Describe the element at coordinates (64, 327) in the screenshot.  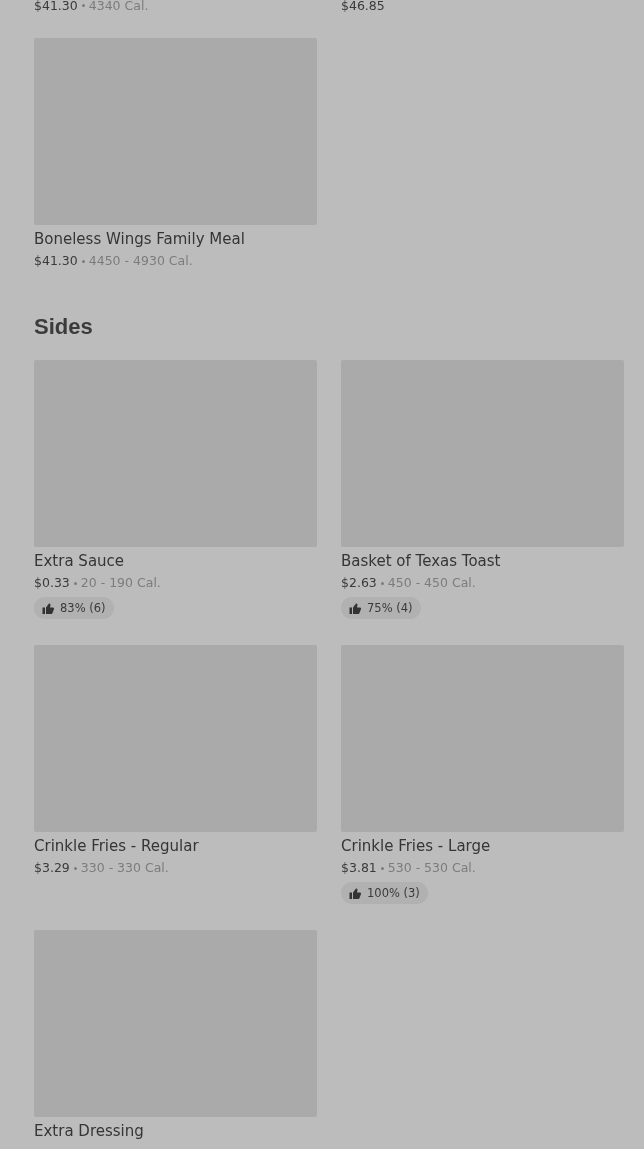
I see `section-heading: Sides` at that location.